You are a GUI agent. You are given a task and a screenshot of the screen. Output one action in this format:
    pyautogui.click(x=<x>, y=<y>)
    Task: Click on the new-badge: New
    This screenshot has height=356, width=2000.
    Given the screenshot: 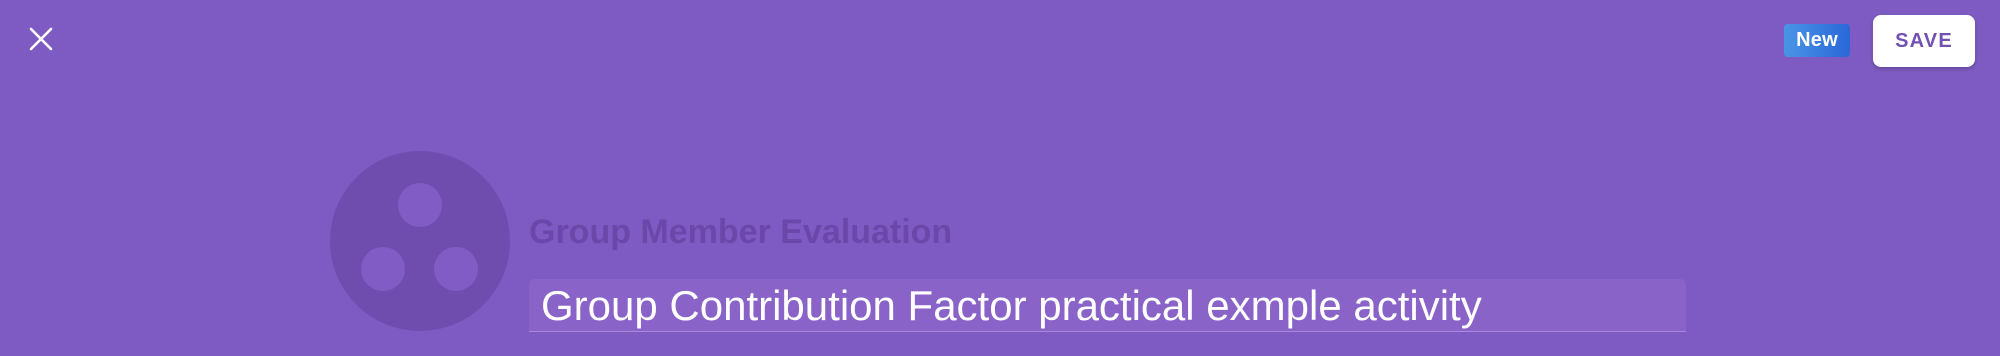 What is the action you would take?
    pyautogui.click(x=1817, y=40)
    